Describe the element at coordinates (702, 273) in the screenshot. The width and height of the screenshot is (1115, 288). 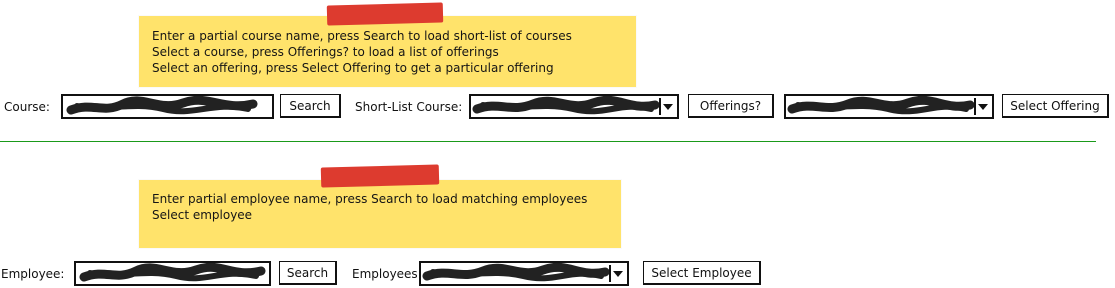
I see `select-employee-button: Select Employee` at that location.